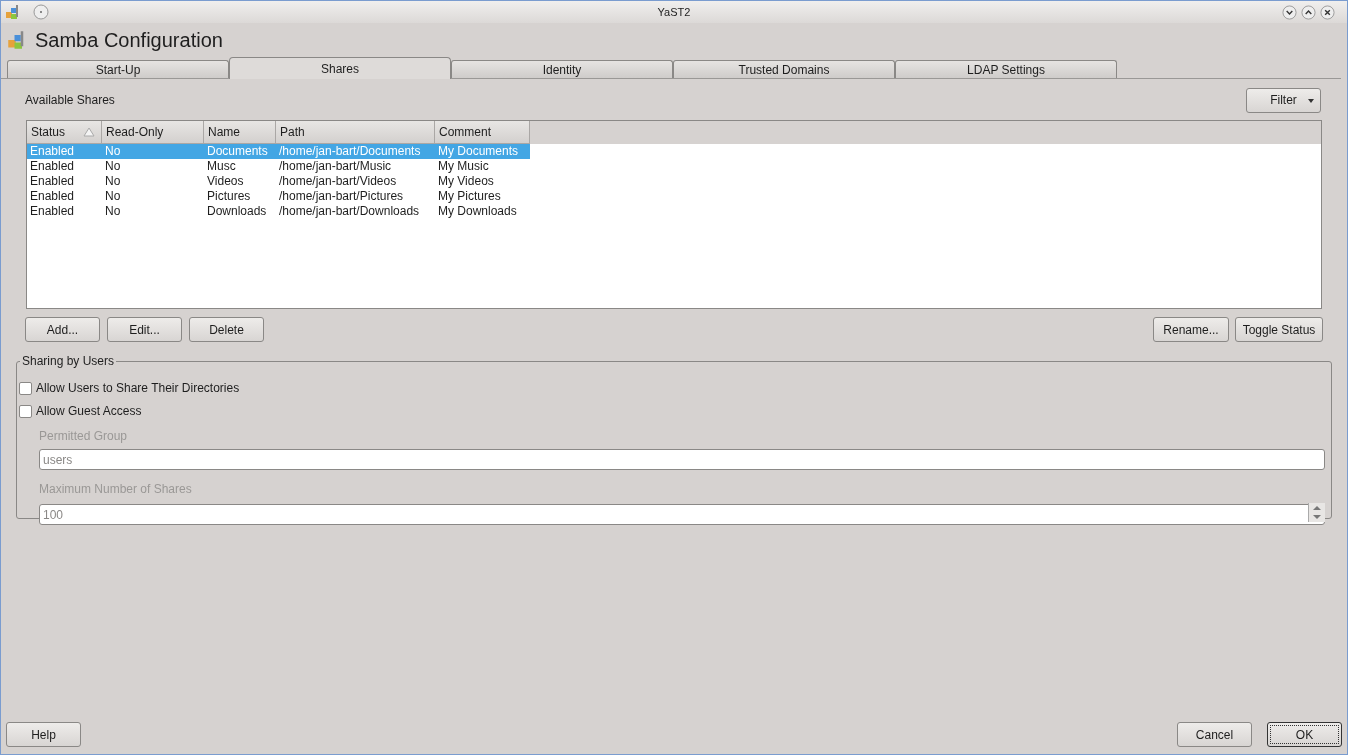 The height and width of the screenshot is (755, 1348). I want to click on column-header: Name, so click(240, 132).